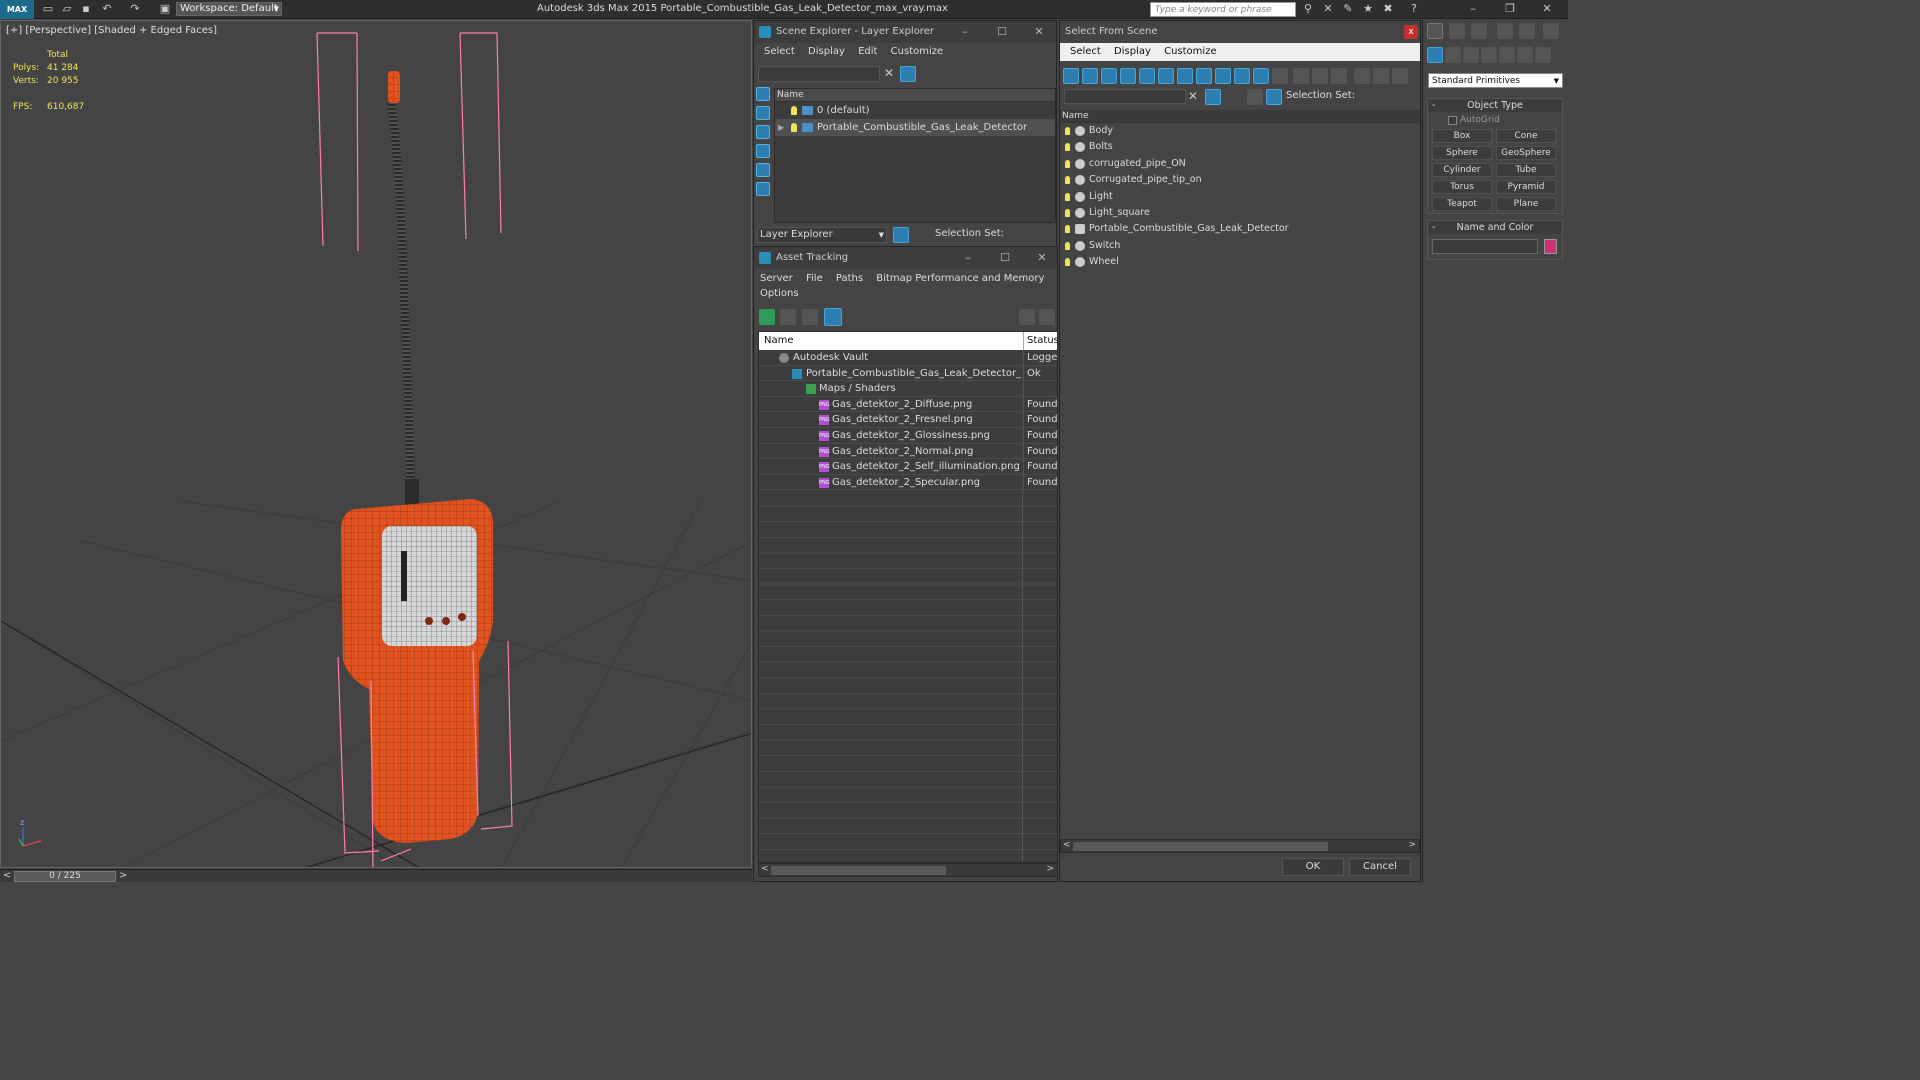 The image size is (1920, 1080). What do you see at coordinates (1495, 227) in the screenshot?
I see `name-and-color-header: - Name and Color` at bounding box center [1495, 227].